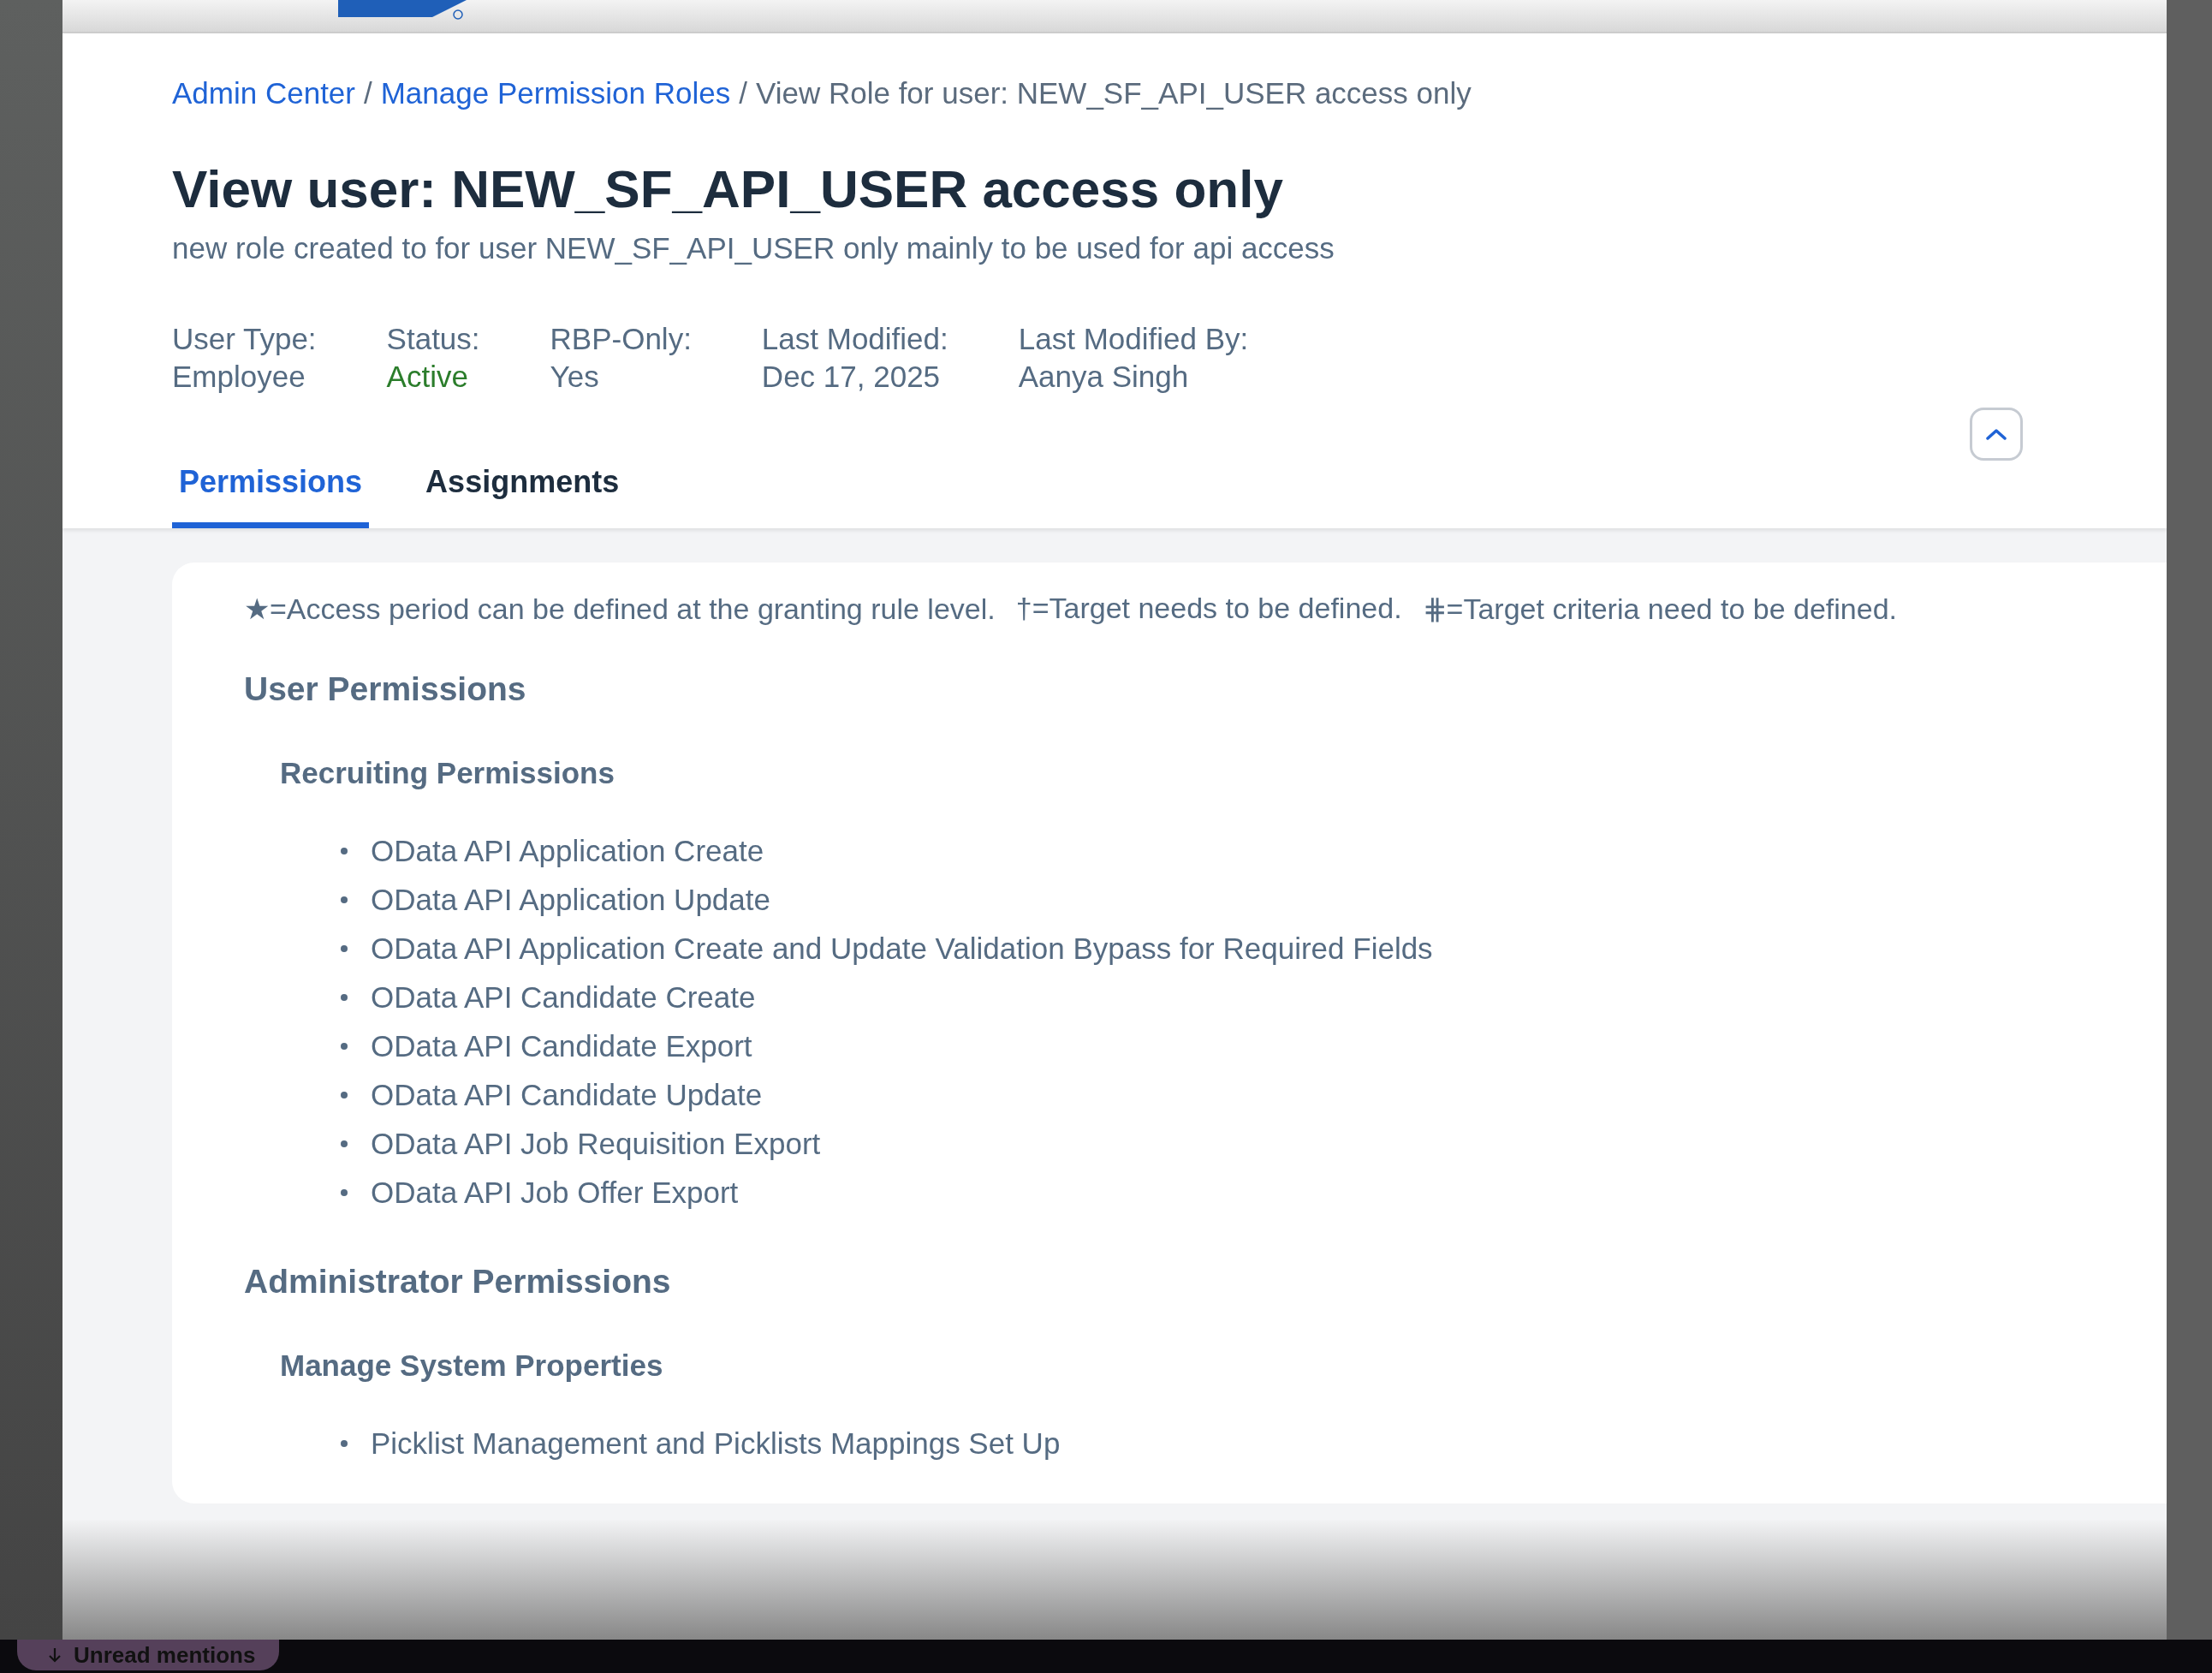 This screenshot has height=1673, width=2212. I want to click on breadcrumb-current: View Role for user: NEW_SF_API_USER access only, so click(1113, 93).